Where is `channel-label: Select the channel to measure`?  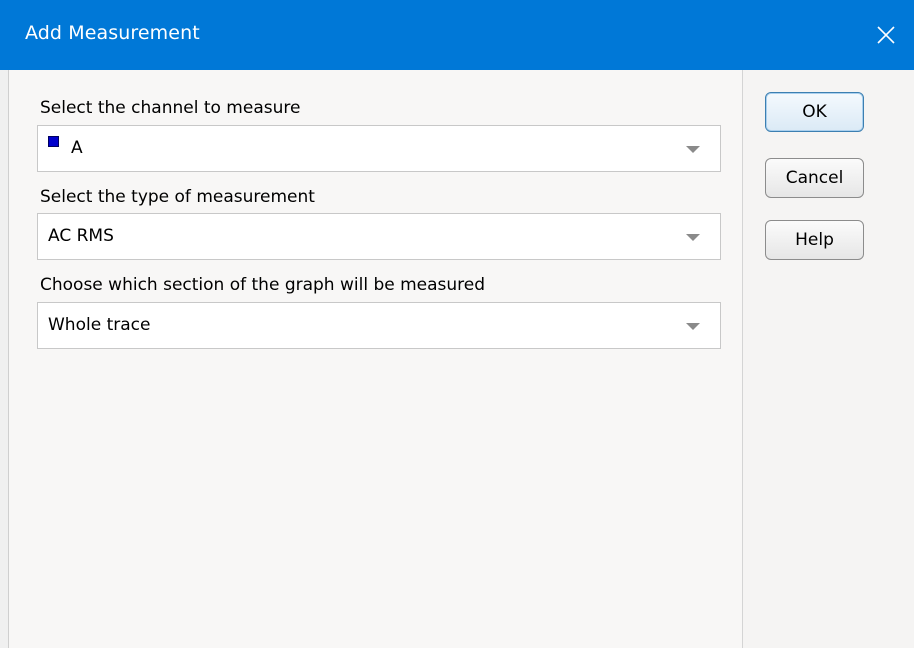
channel-label: Select the channel to measure is located at coordinates (170, 108).